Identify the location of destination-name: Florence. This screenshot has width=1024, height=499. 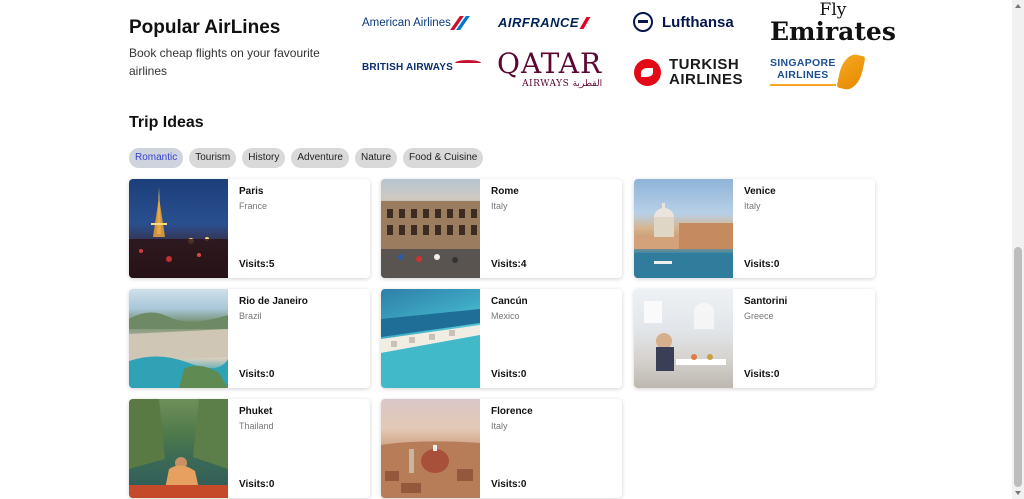
(512, 411).